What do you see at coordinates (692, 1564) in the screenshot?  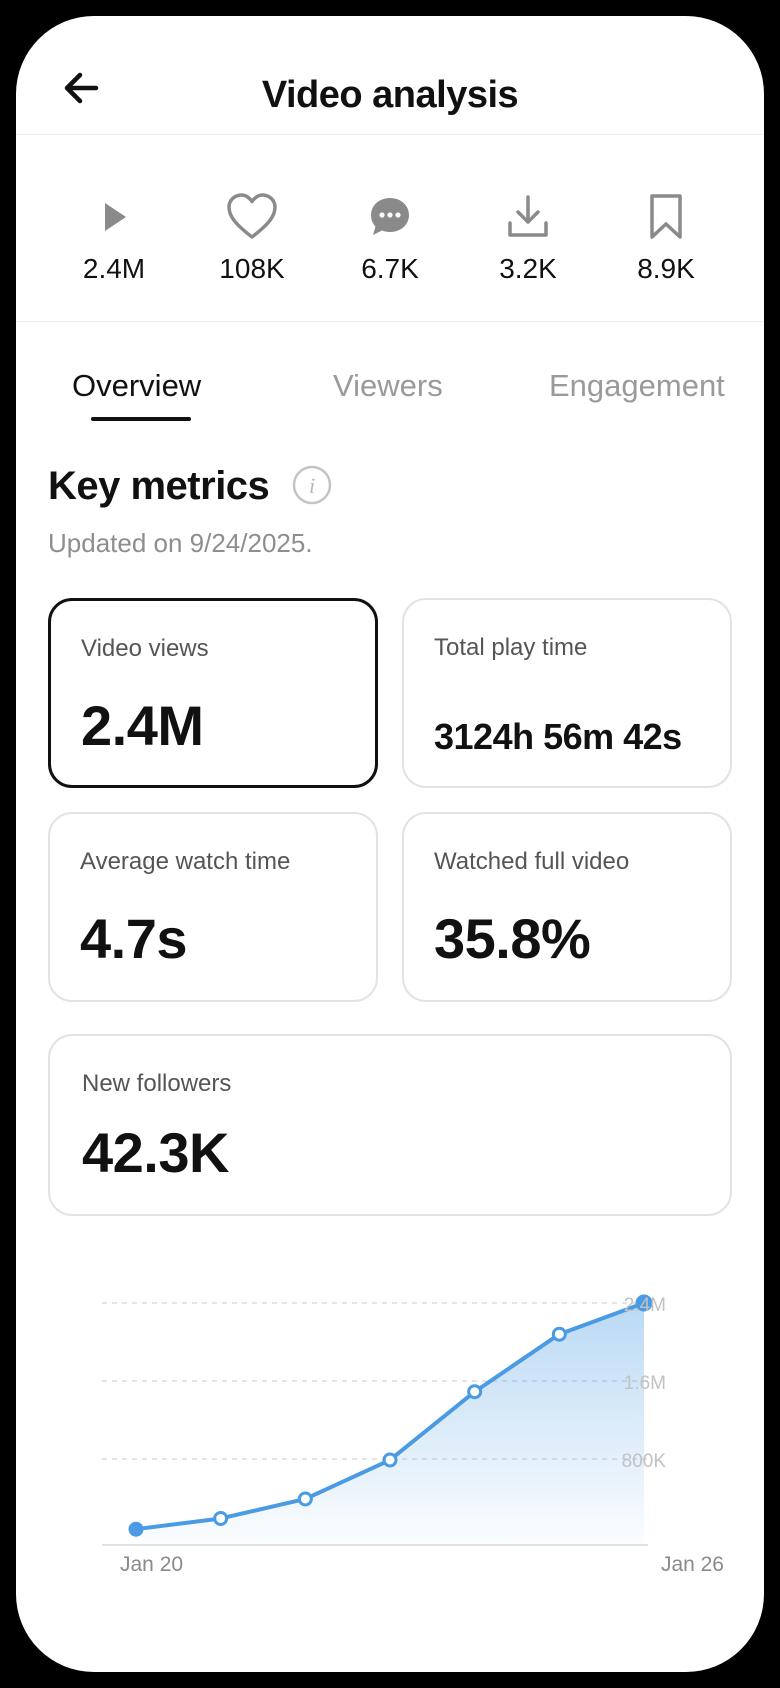 I see `chart-x-tick-label: Jan 26` at bounding box center [692, 1564].